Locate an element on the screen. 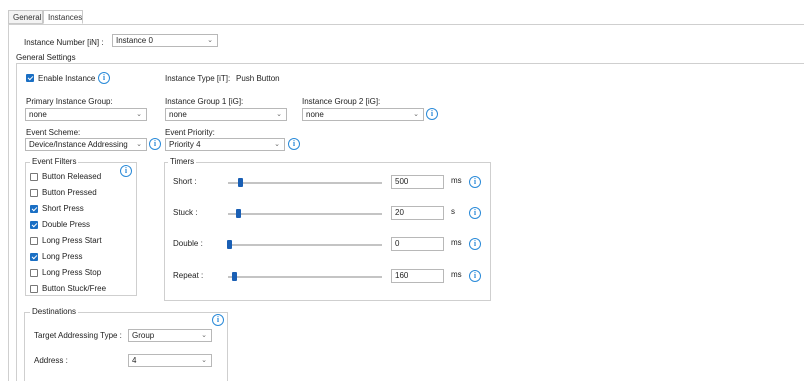 This screenshot has height=381, width=804. event-filter-label: Button Released is located at coordinates (72, 176).